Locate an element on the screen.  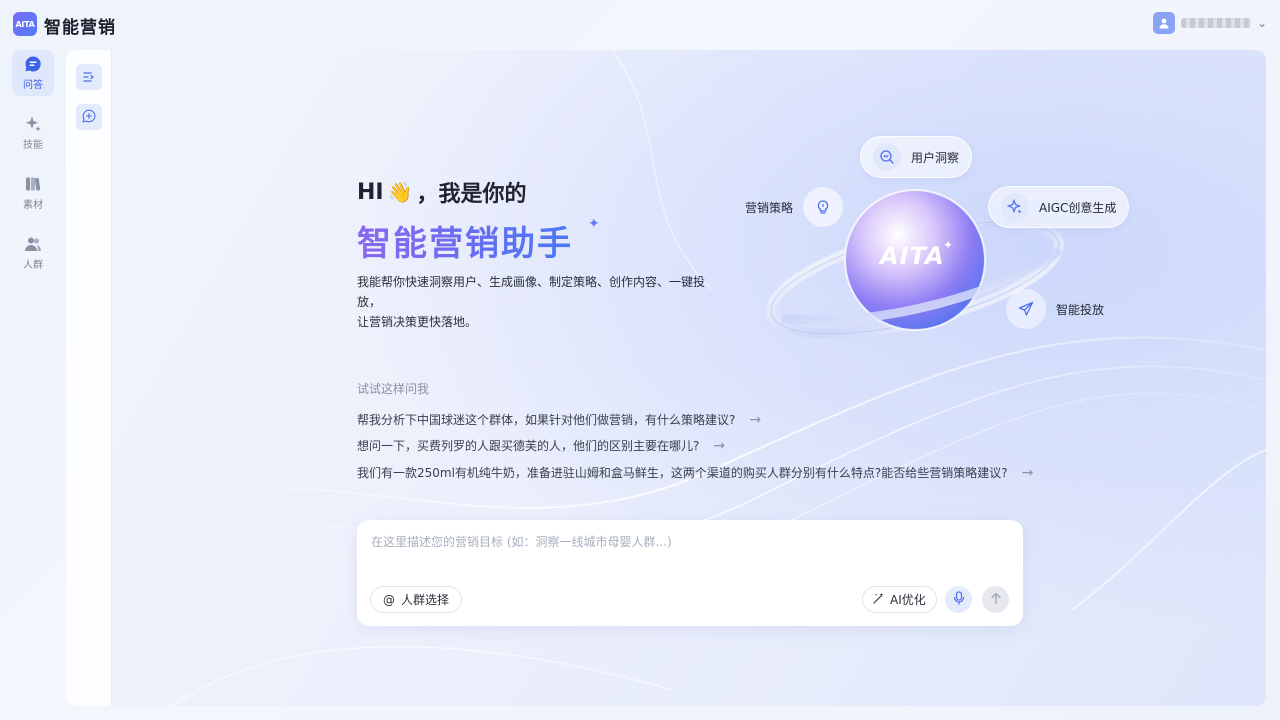
user-avatar-icon is located at coordinates (1163, 23).